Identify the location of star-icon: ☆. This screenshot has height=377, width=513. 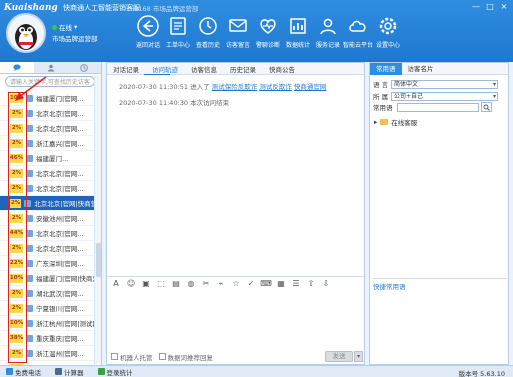
(236, 284).